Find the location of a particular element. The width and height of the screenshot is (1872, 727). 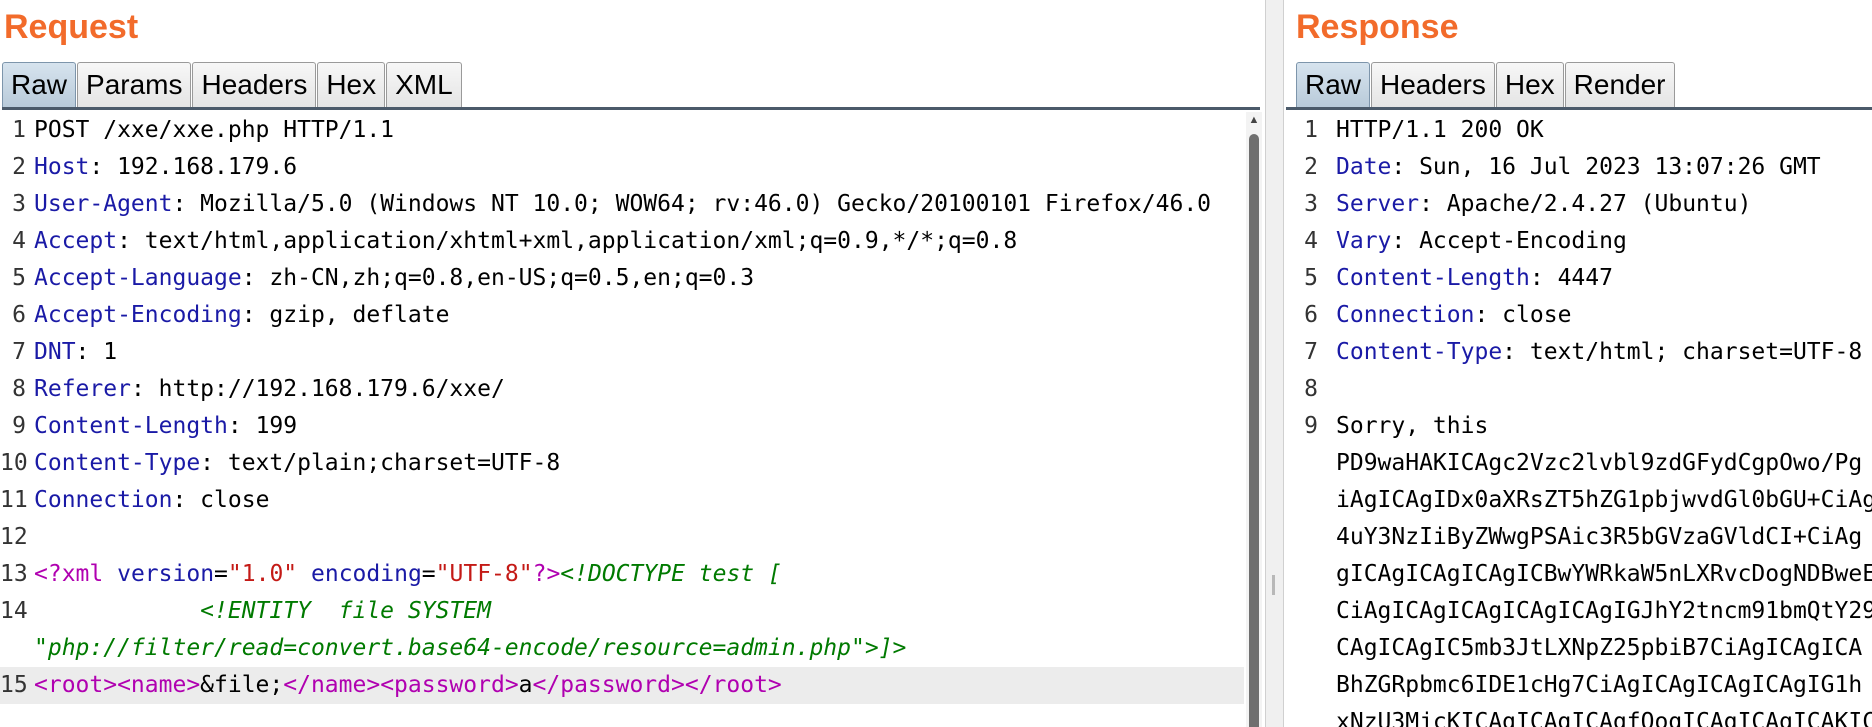

line-number: 14 is located at coordinates (14, 611).